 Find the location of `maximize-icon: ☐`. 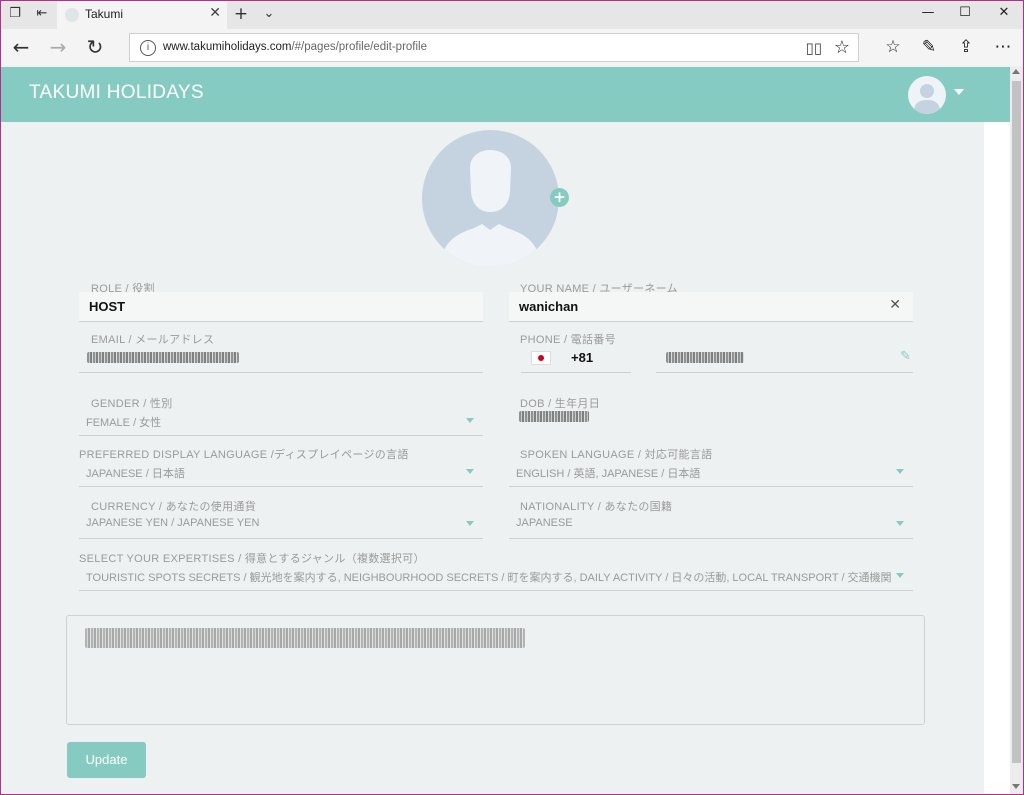

maximize-icon: ☐ is located at coordinates (965, 15).